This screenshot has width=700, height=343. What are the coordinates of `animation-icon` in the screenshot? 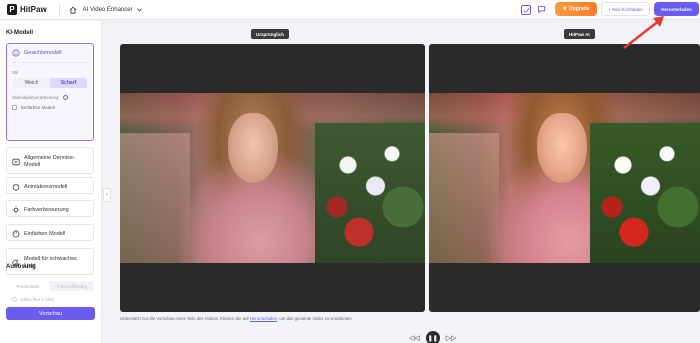 It's located at (16, 187).